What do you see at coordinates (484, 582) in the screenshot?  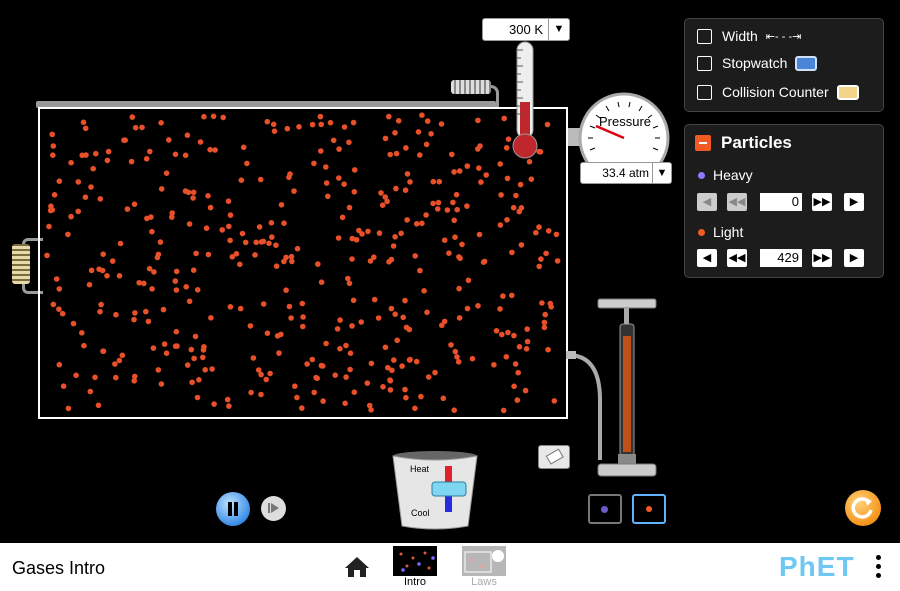 I see `tab-laws: Laws` at bounding box center [484, 582].